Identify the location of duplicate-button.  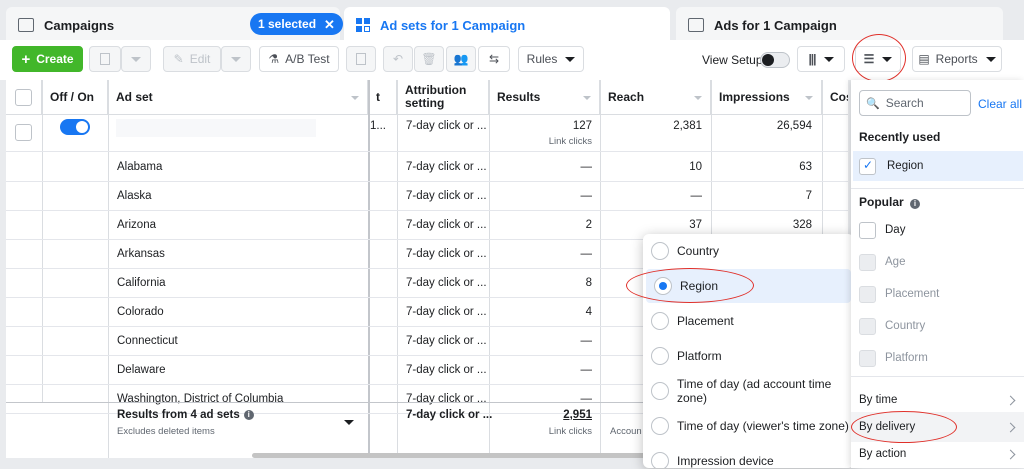
(105, 59).